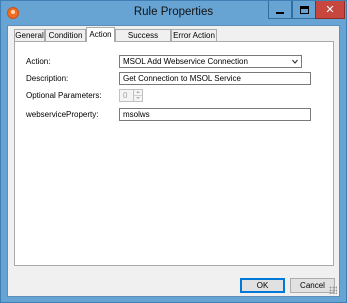  Describe the element at coordinates (215, 114) in the screenshot. I see `webservice-property-field: msolws` at that location.